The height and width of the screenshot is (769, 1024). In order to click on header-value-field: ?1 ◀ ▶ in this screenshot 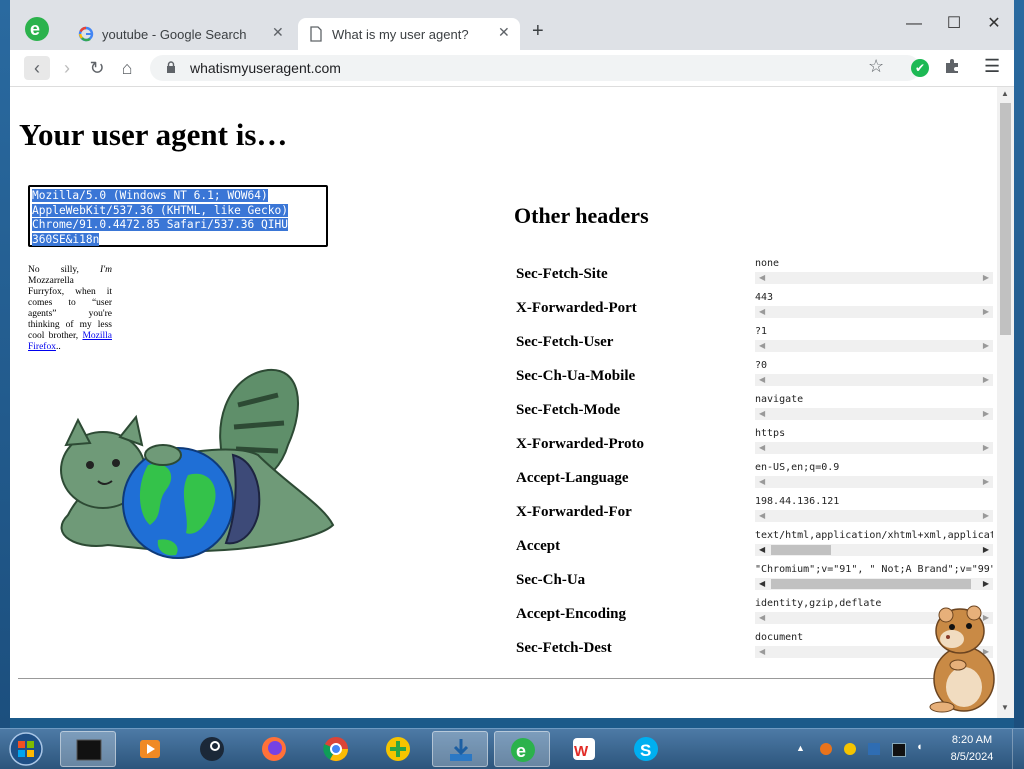, I will do `click(874, 341)`.